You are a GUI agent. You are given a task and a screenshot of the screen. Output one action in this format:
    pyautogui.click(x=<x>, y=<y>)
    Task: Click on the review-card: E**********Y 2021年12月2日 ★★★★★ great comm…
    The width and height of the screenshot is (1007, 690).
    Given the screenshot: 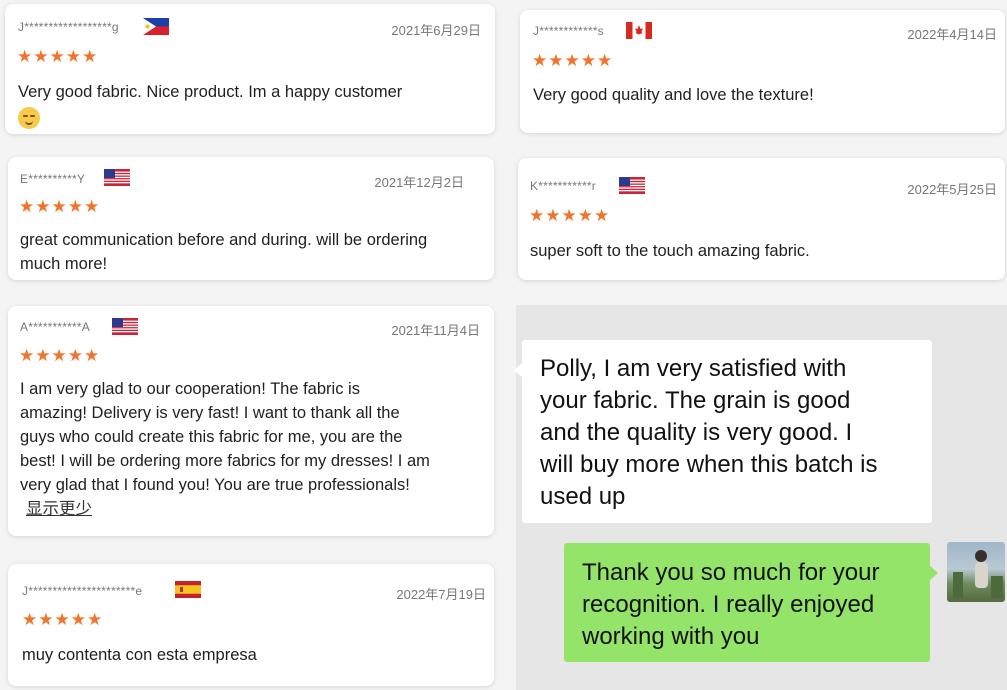 What is the action you would take?
    pyautogui.click(x=251, y=218)
    